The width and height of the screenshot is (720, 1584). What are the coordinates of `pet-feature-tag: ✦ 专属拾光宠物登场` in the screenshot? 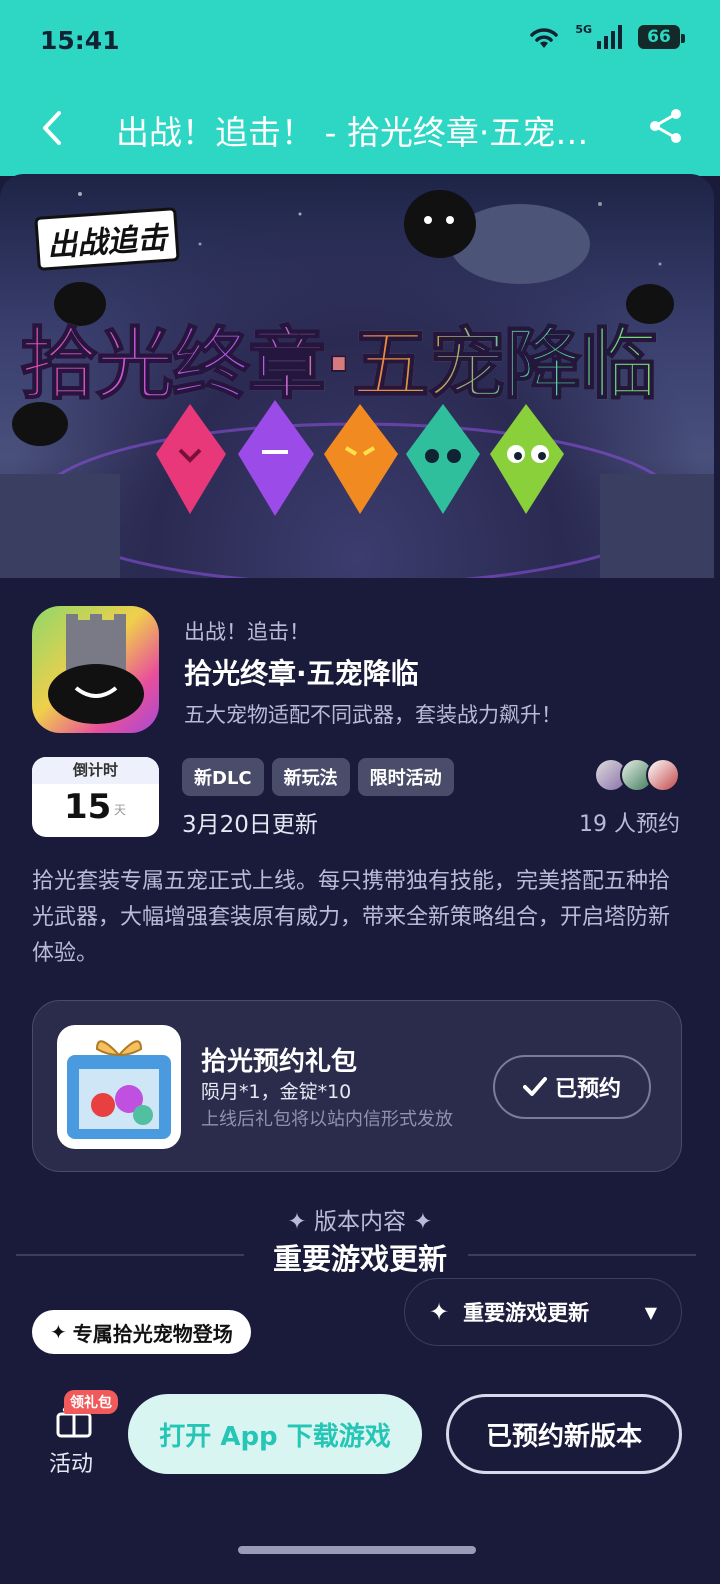 It's located at (141, 1332).